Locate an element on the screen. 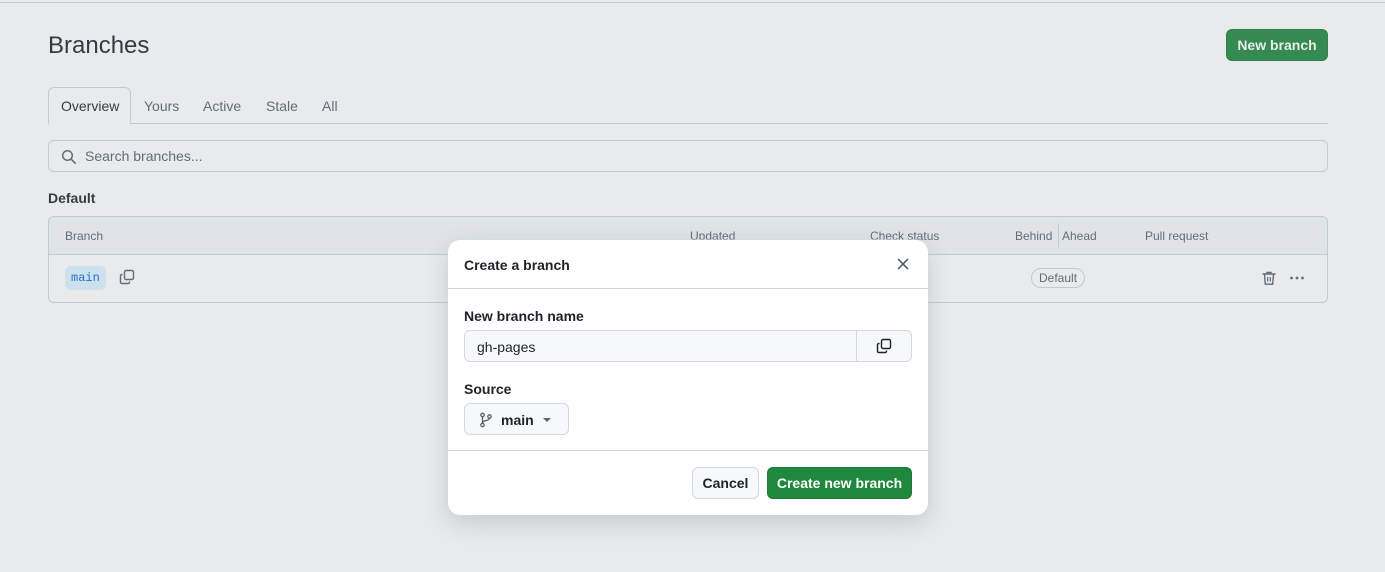 The width and height of the screenshot is (1385, 572). chevron-down-icon is located at coordinates (547, 420).